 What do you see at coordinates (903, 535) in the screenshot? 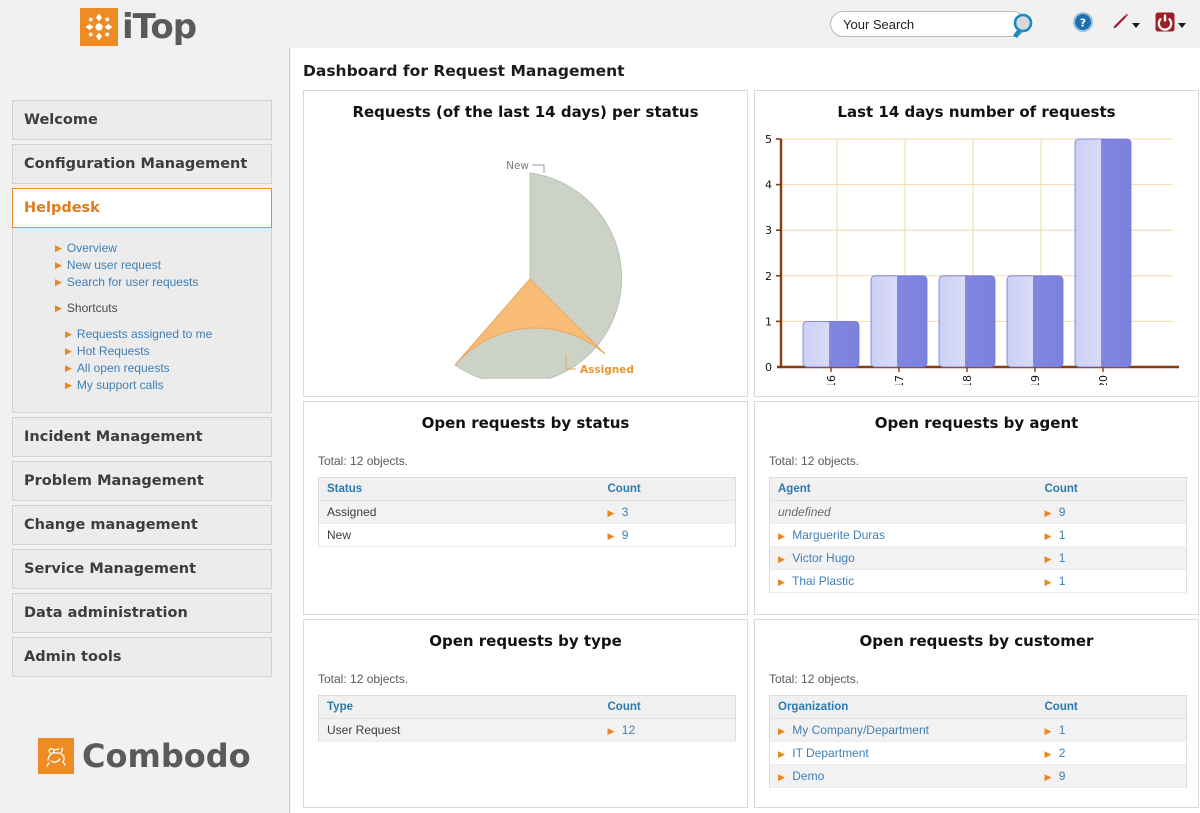
I see `cell-agent: ▶ Marguerite Duras` at bounding box center [903, 535].